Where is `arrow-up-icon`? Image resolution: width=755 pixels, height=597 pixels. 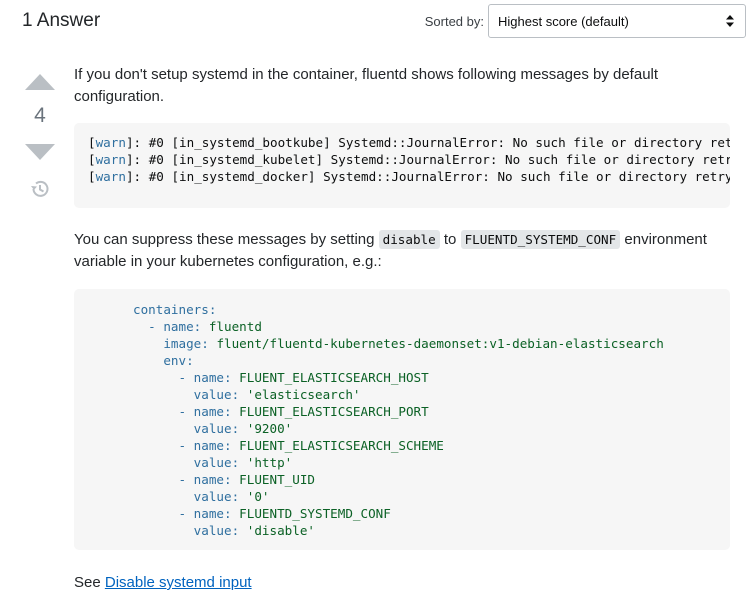 arrow-up-icon is located at coordinates (40, 81).